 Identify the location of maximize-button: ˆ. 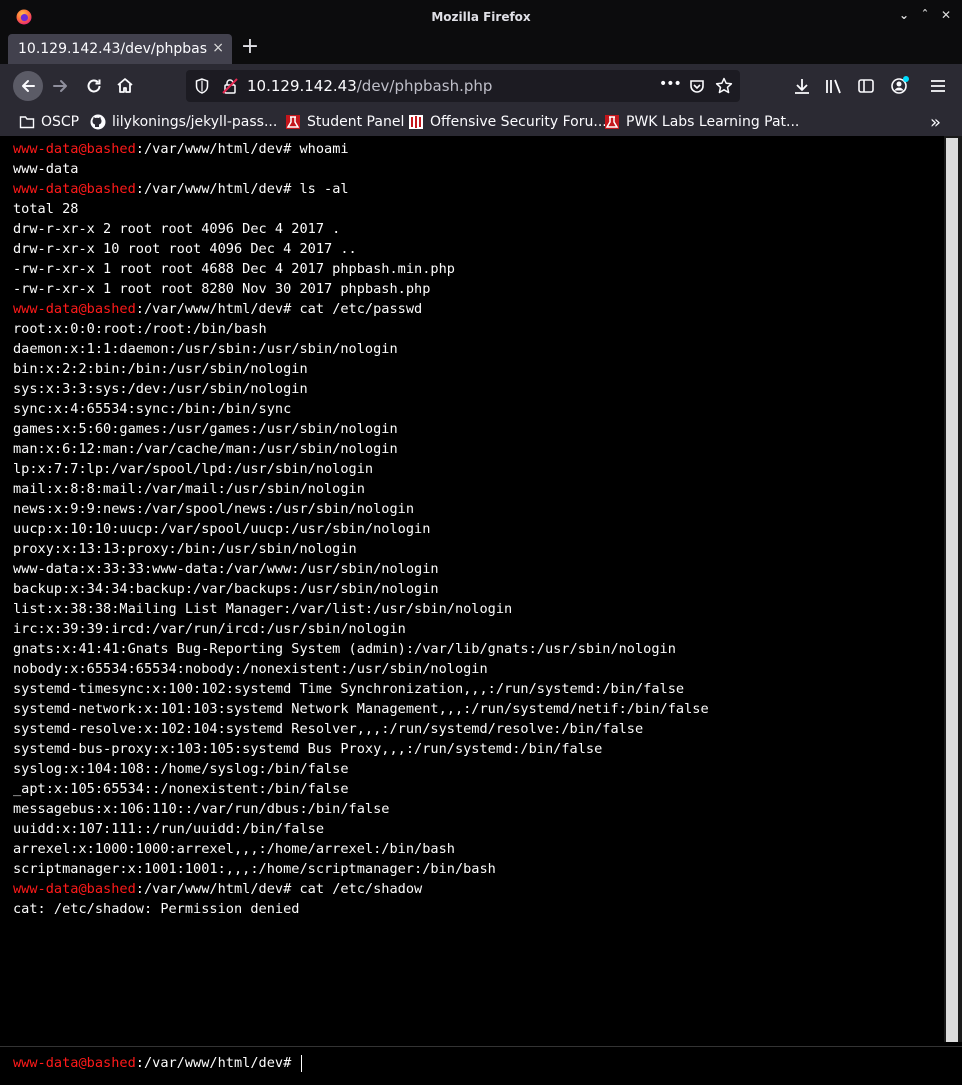
(925, 15).